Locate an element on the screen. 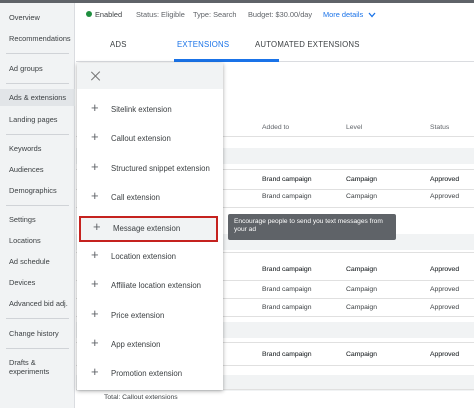 This screenshot has height=408, width=474. sidebar-item-audiences: Audiences is located at coordinates (26, 169).